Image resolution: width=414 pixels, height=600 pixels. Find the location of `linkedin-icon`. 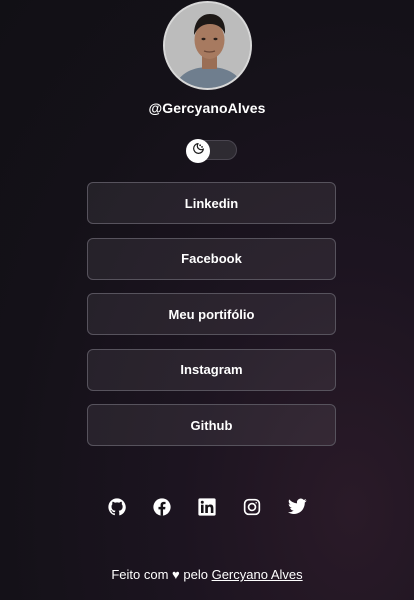

linkedin-icon is located at coordinates (207, 506).